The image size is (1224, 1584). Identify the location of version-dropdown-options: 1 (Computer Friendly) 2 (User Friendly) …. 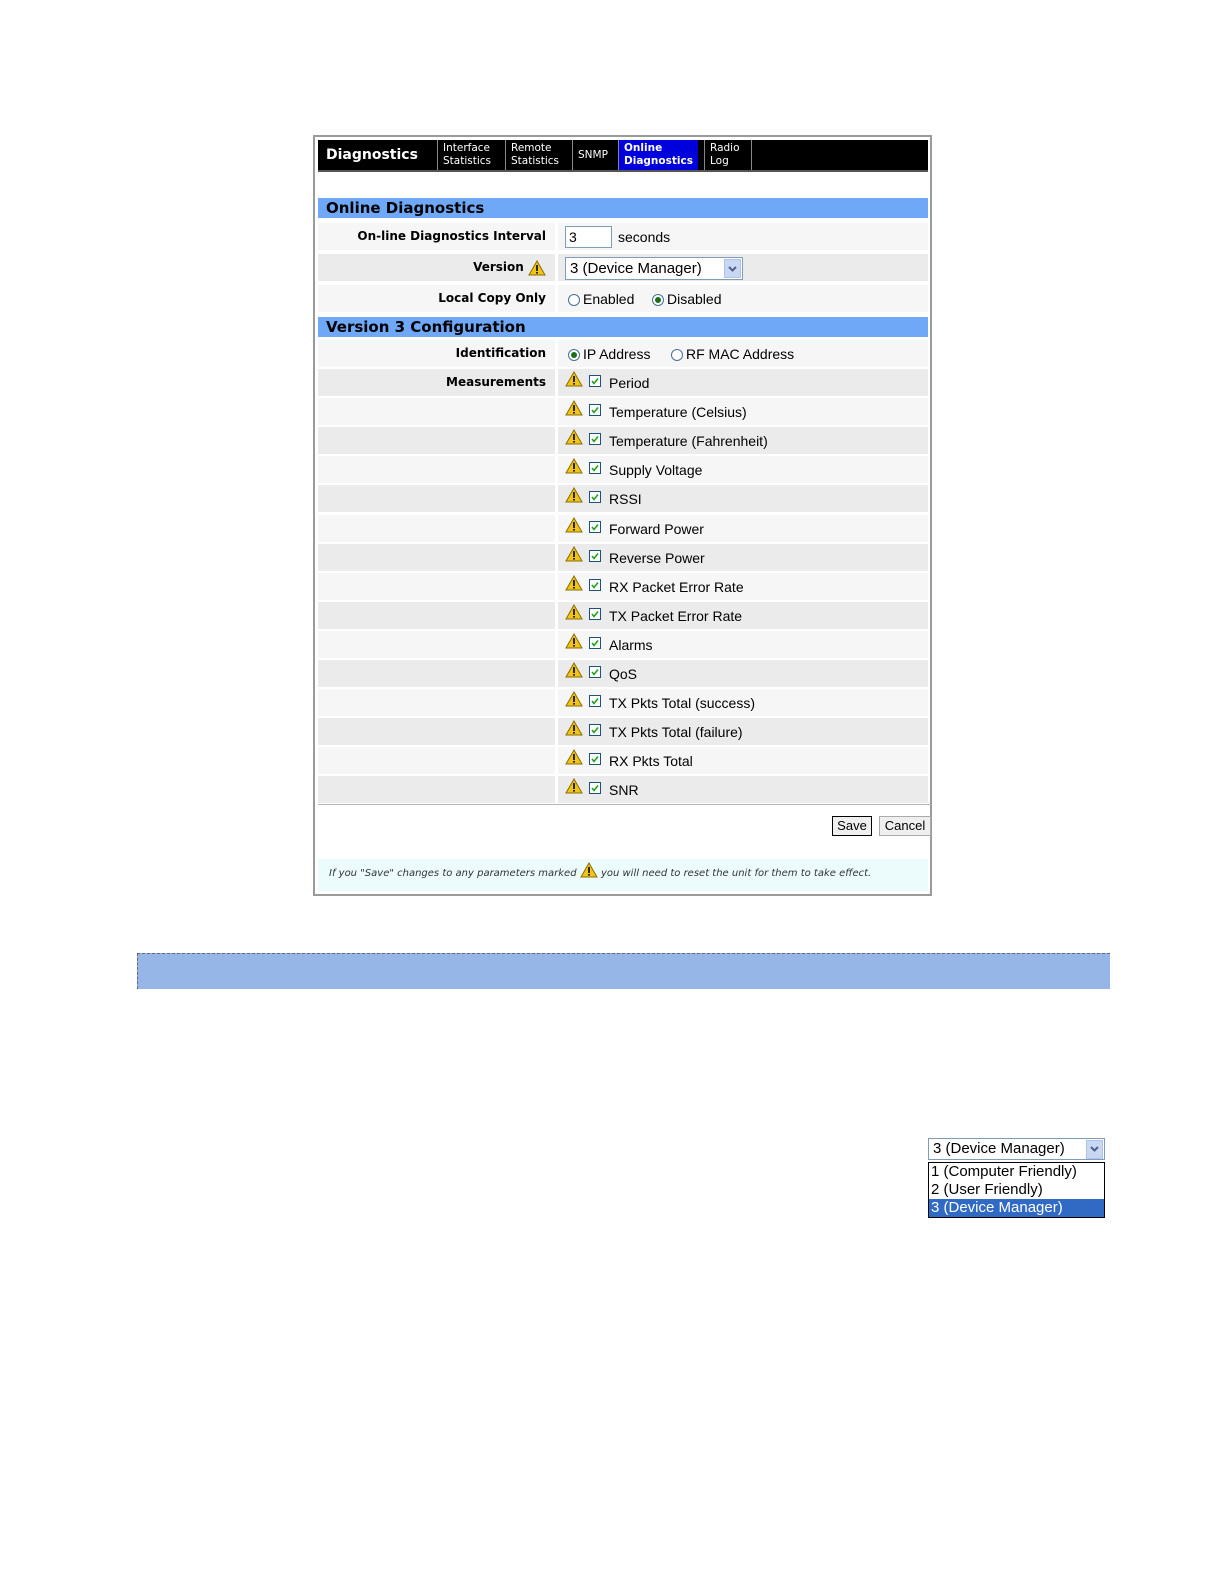
(1016, 1190).